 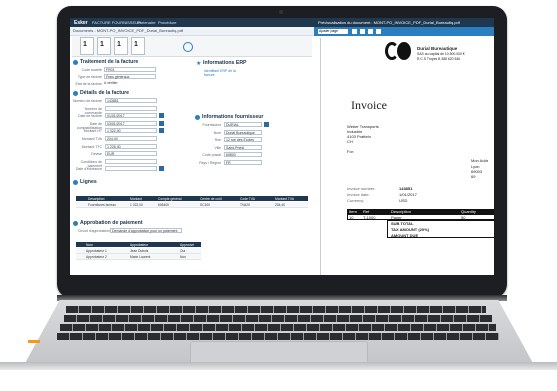 What do you see at coordinates (280, 205) in the screenshot?
I see `line-cell: 204,40` at bounding box center [280, 205].